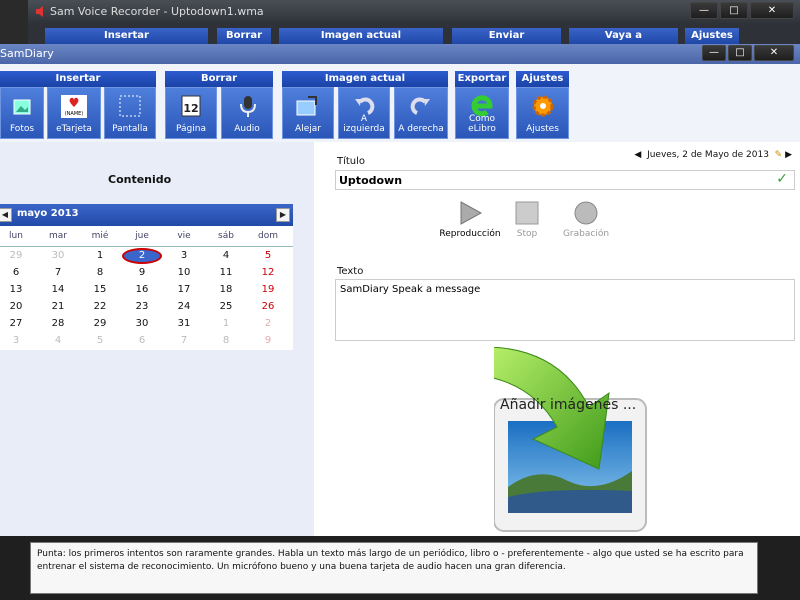  Describe the element at coordinates (364, 113) in the screenshot. I see `a-izquierda-button: A izquierda` at that location.